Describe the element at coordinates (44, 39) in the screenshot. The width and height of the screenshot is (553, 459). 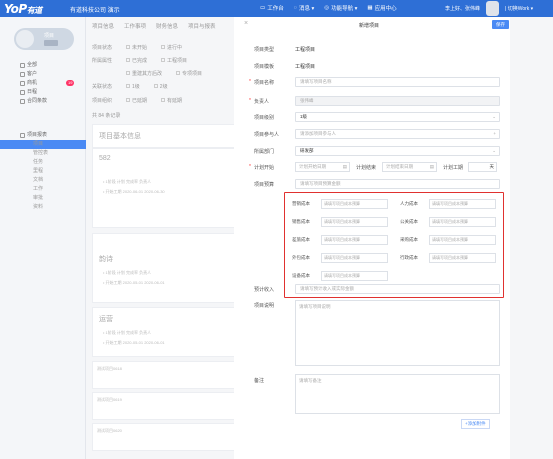
I see `project-card: 项目` at that location.